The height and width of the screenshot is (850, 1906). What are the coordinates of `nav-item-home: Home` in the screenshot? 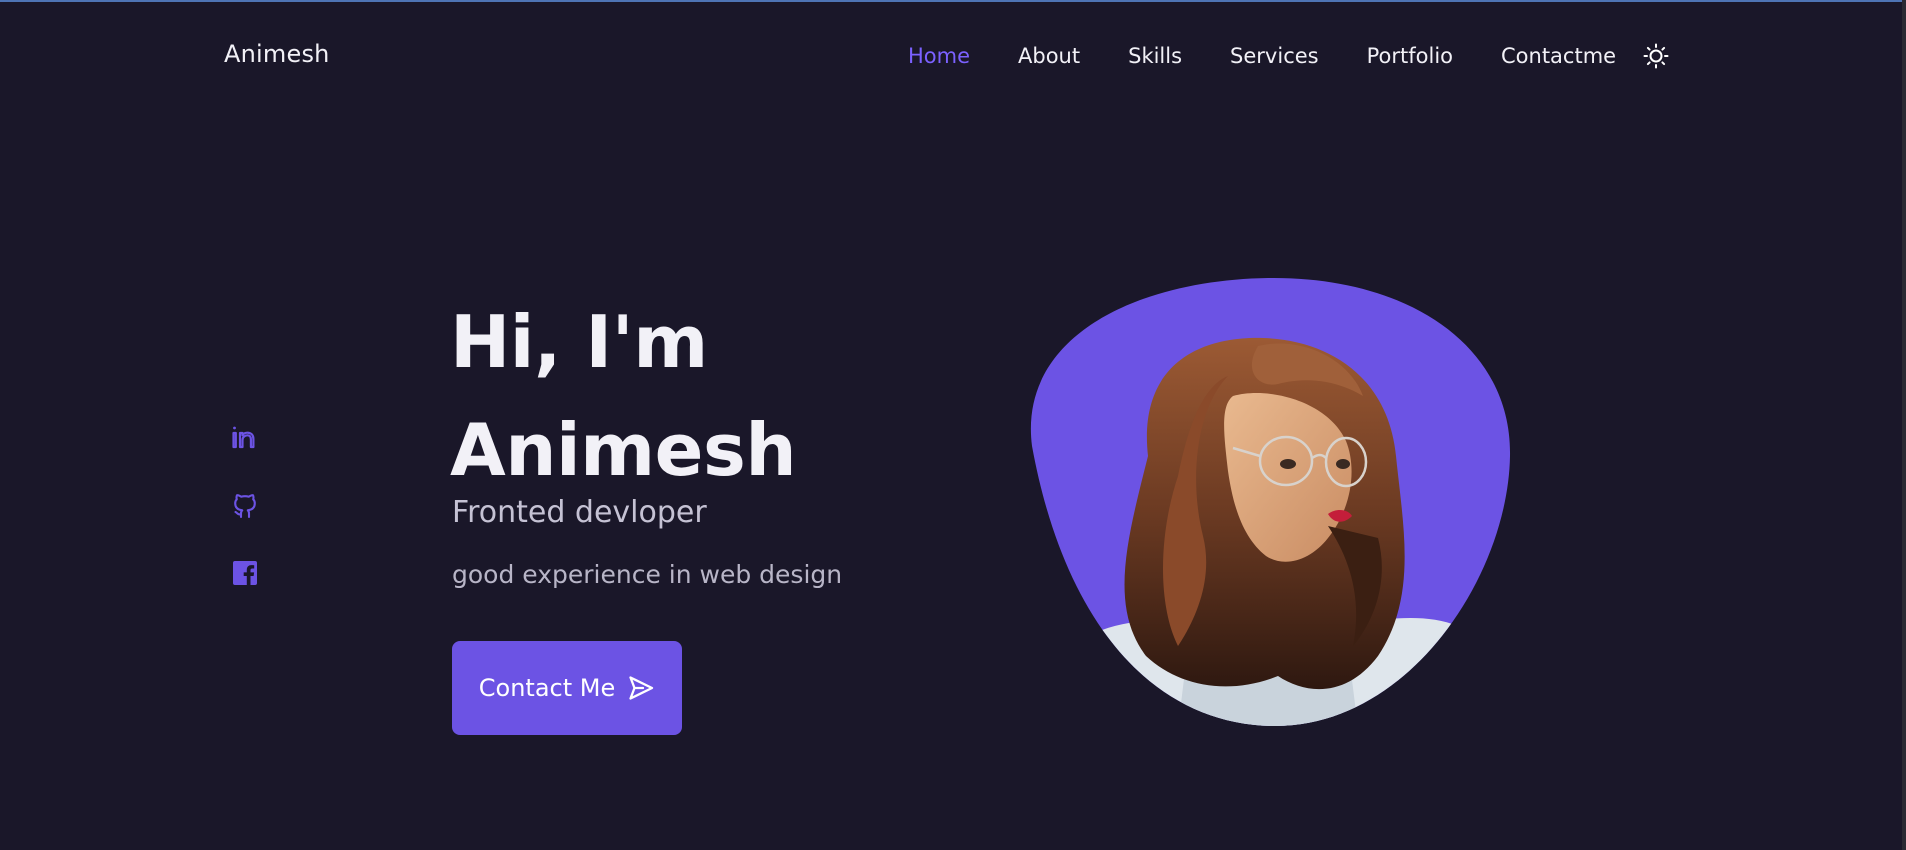 It's located at (939, 56).